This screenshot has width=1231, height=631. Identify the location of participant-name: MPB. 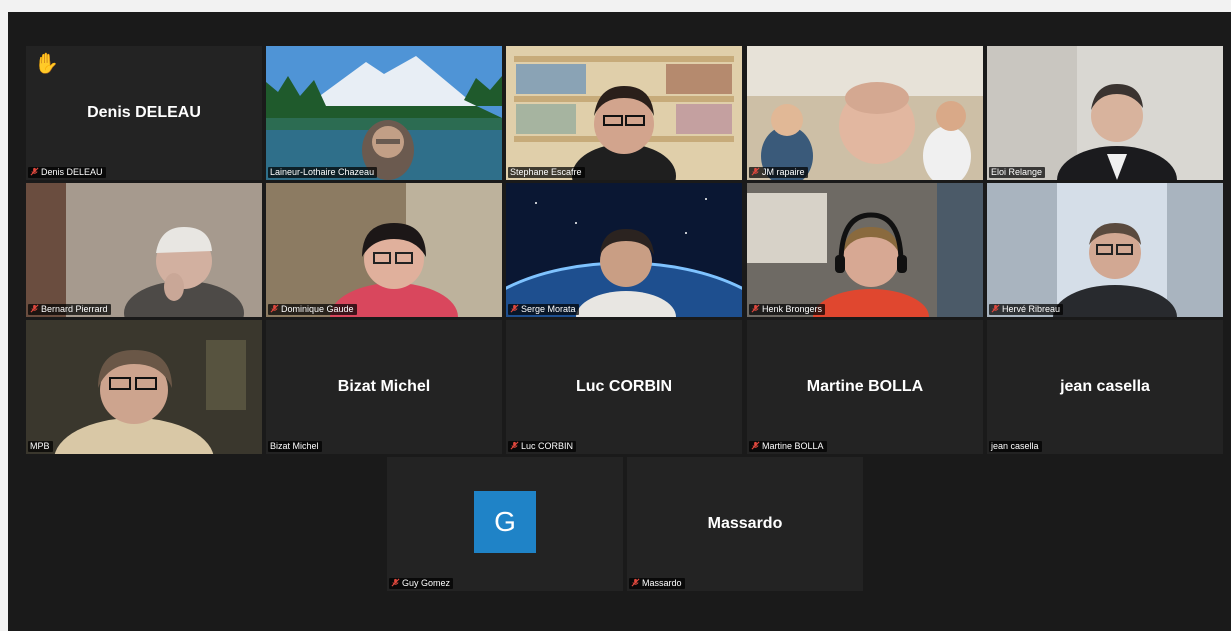
(40, 446).